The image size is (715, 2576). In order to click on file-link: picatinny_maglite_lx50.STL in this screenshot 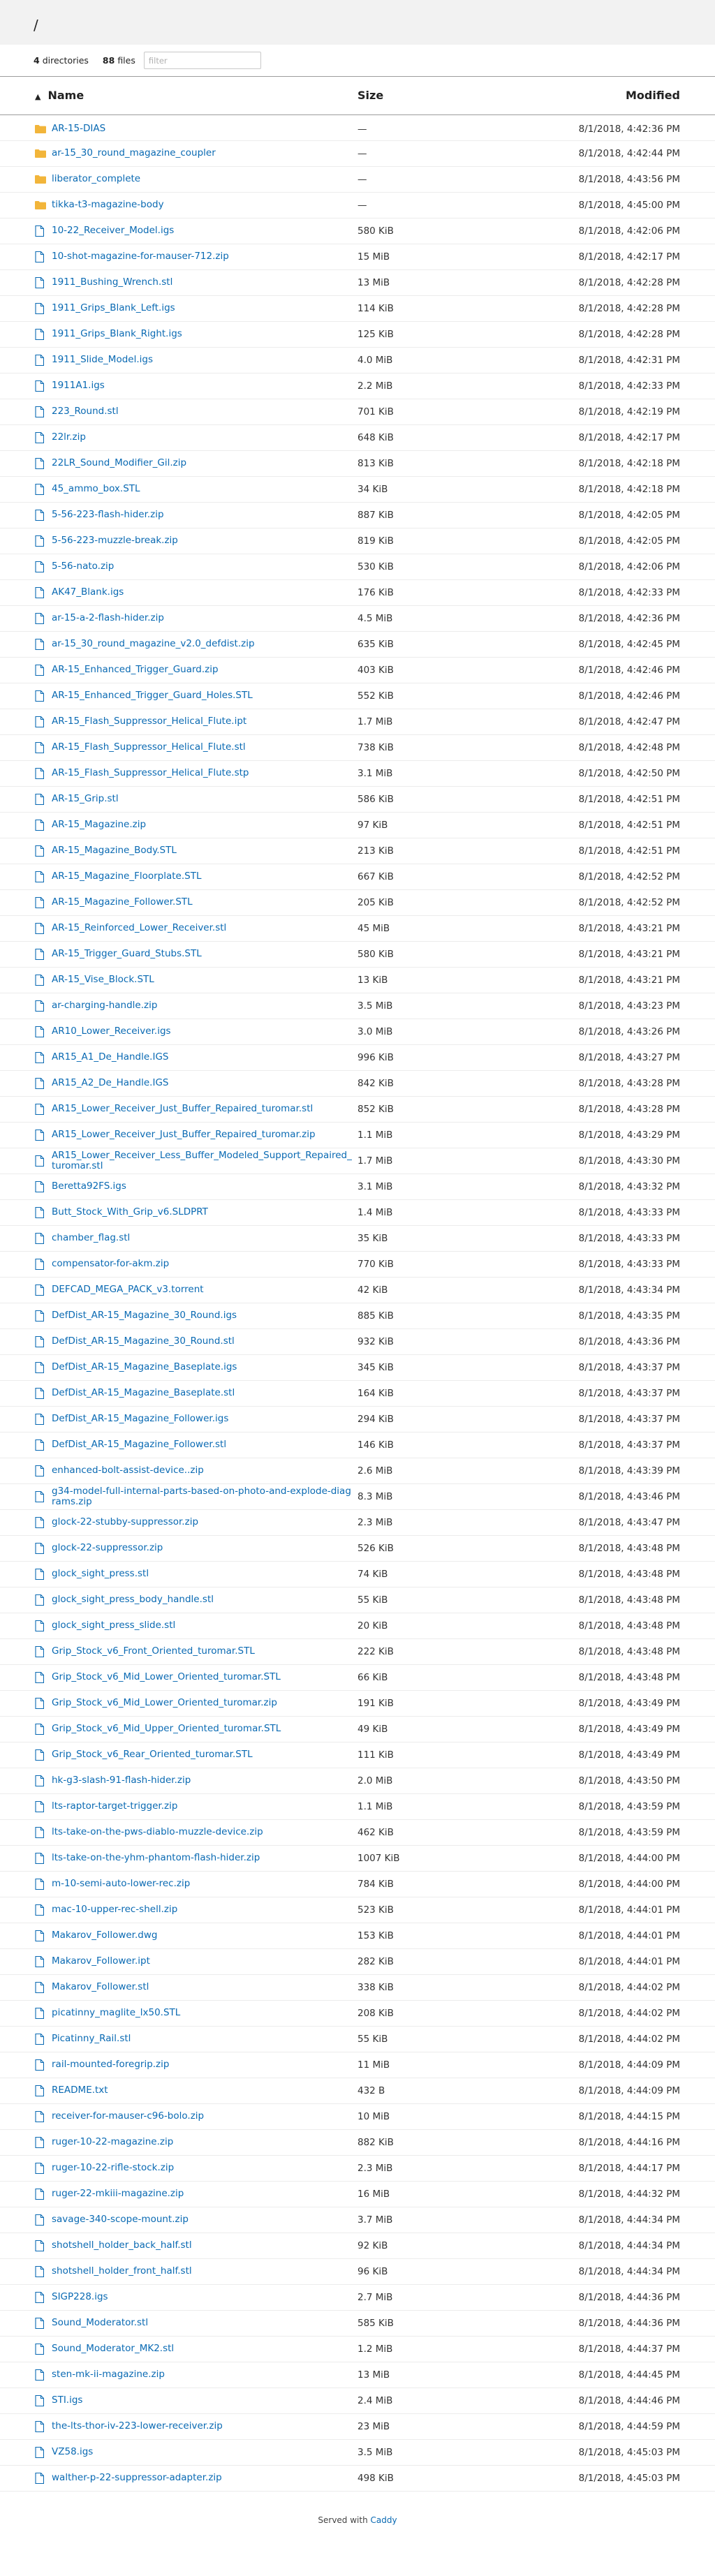, I will do `click(193, 2013)`.